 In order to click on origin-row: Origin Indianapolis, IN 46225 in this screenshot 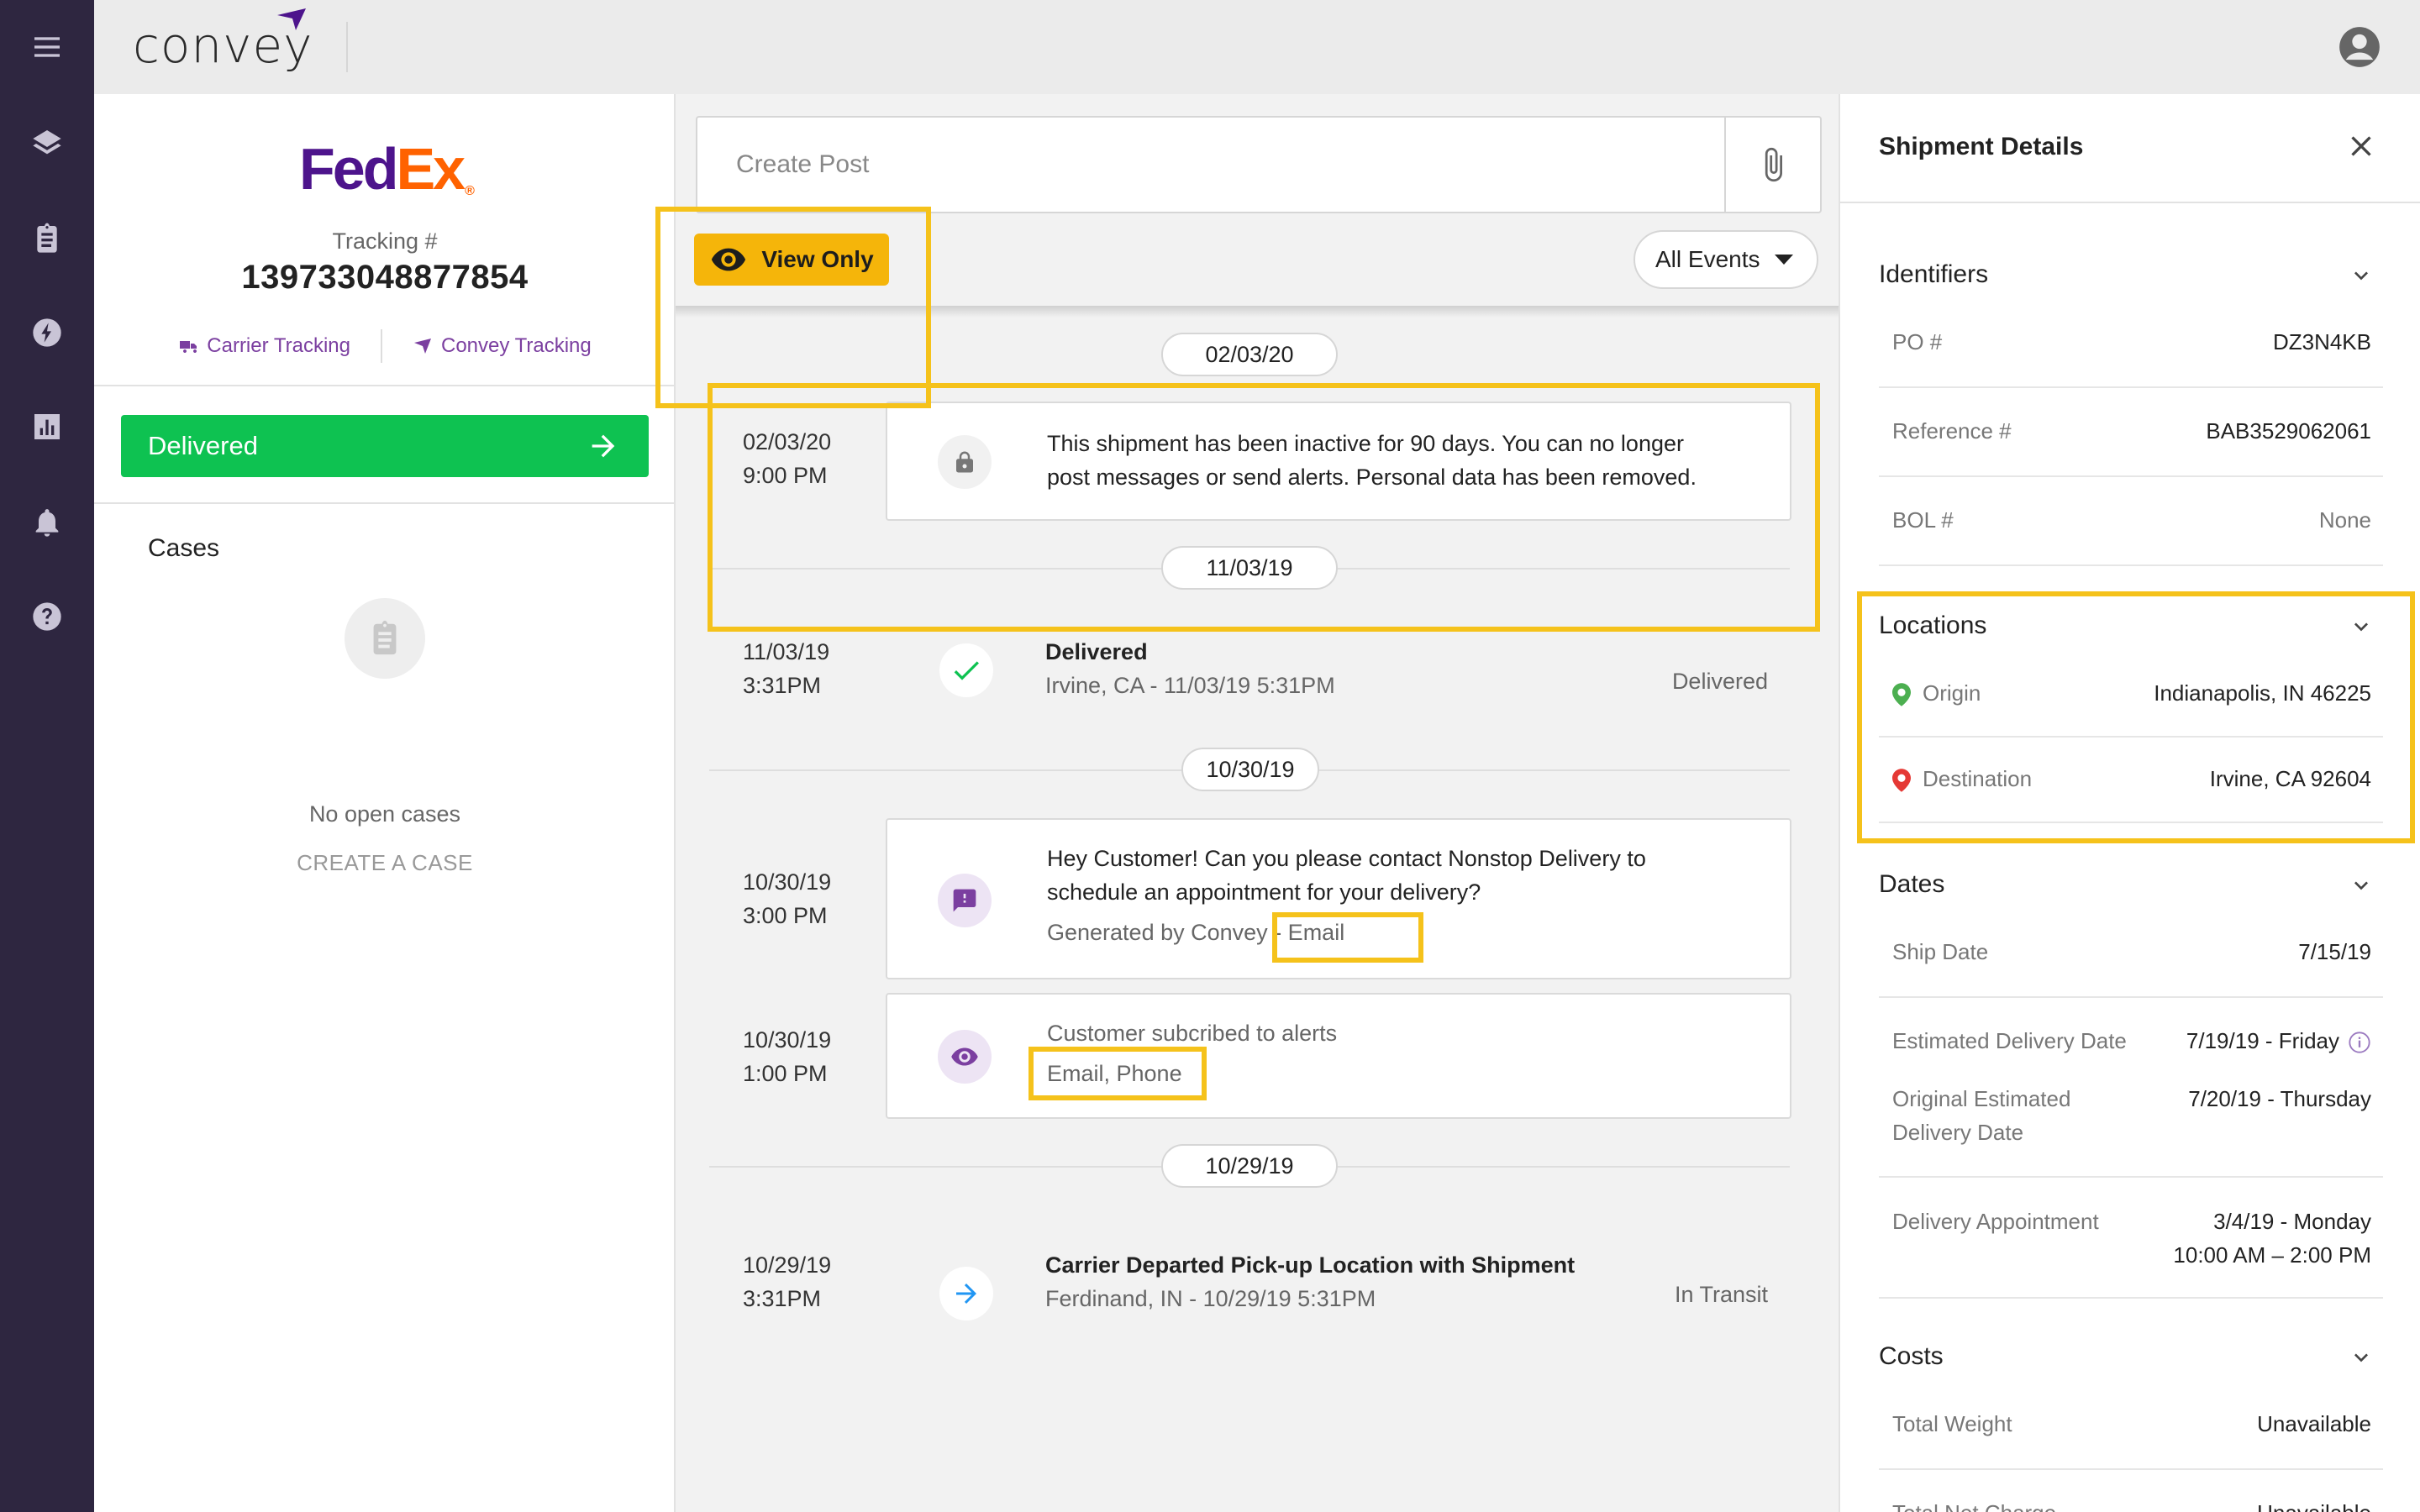, I will do `click(2131, 693)`.